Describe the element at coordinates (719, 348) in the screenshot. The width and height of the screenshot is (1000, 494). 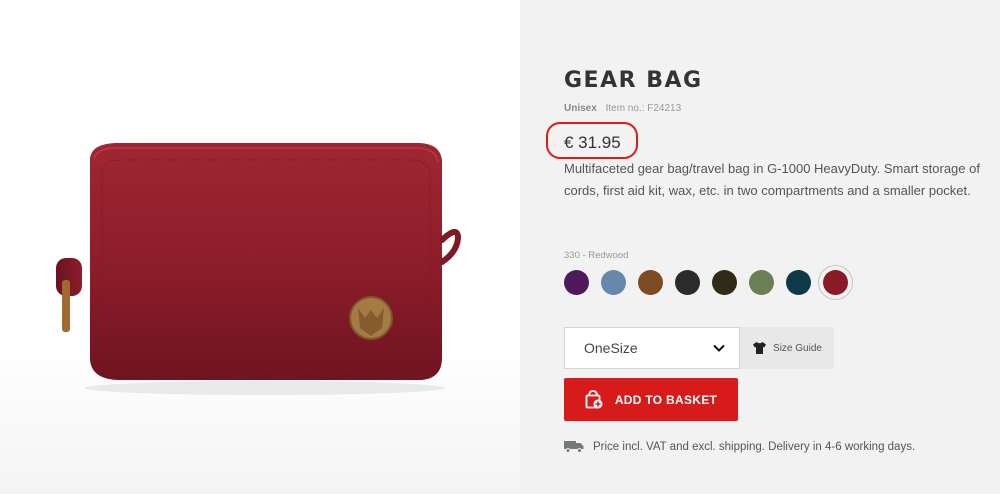
I see `chevron-down-icon` at that location.